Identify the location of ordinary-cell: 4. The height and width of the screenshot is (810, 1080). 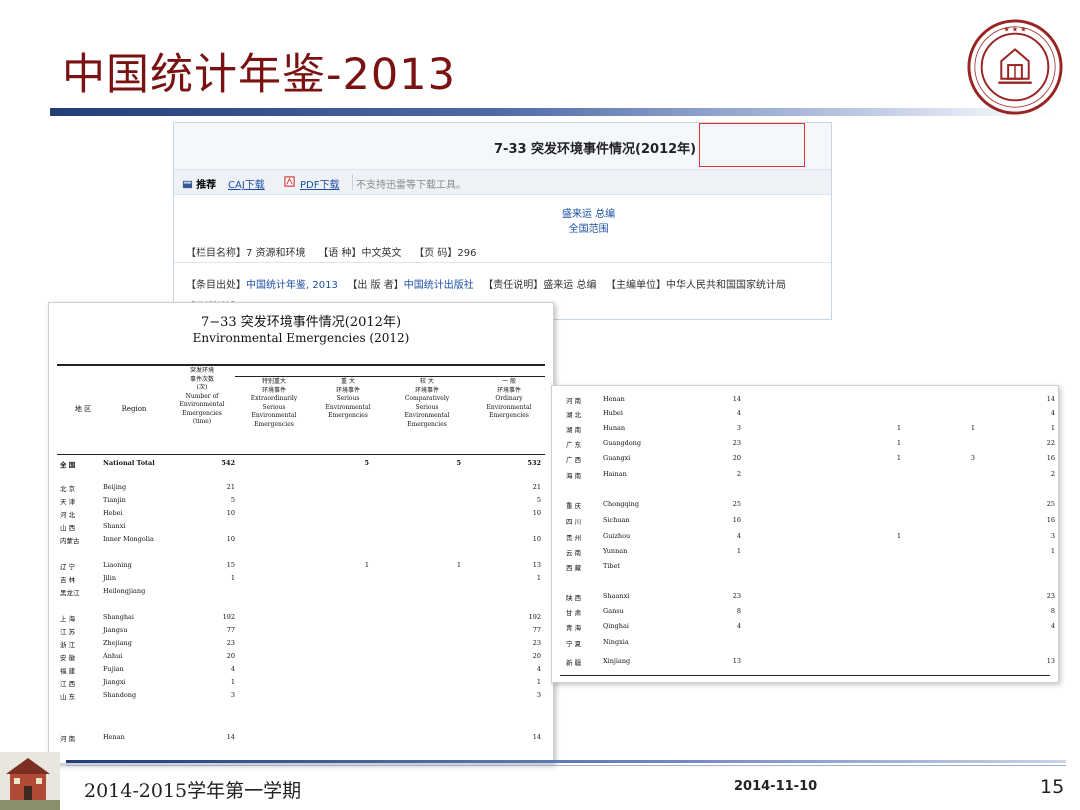
(1052, 626).